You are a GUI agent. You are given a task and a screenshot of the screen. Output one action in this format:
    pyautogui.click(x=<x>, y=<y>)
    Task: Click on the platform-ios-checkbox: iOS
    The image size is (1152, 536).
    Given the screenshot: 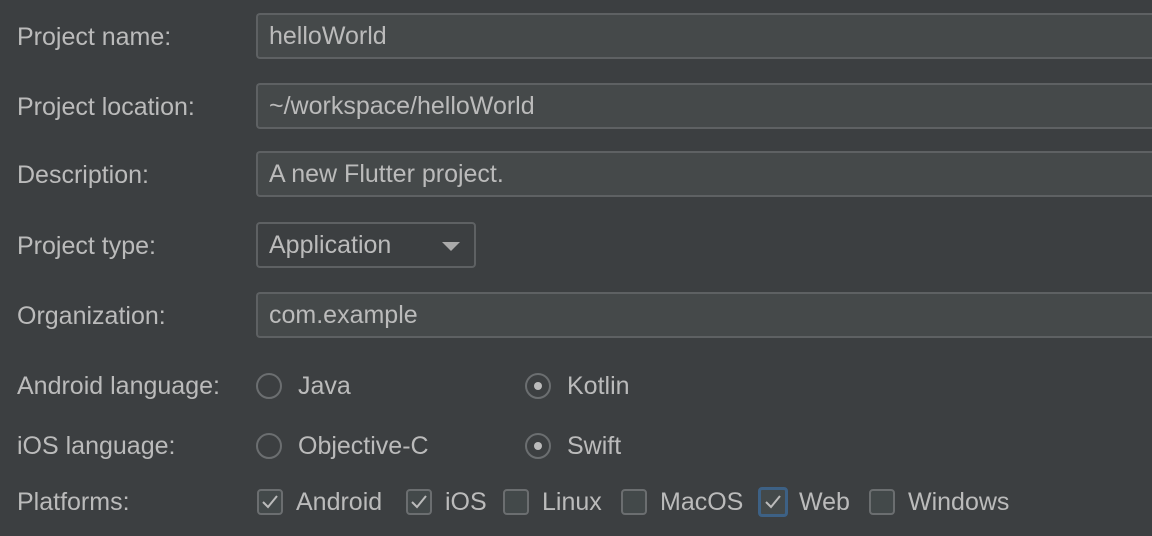 What is the action you would take?
    pyautogui.click(x=446, y=502)
    